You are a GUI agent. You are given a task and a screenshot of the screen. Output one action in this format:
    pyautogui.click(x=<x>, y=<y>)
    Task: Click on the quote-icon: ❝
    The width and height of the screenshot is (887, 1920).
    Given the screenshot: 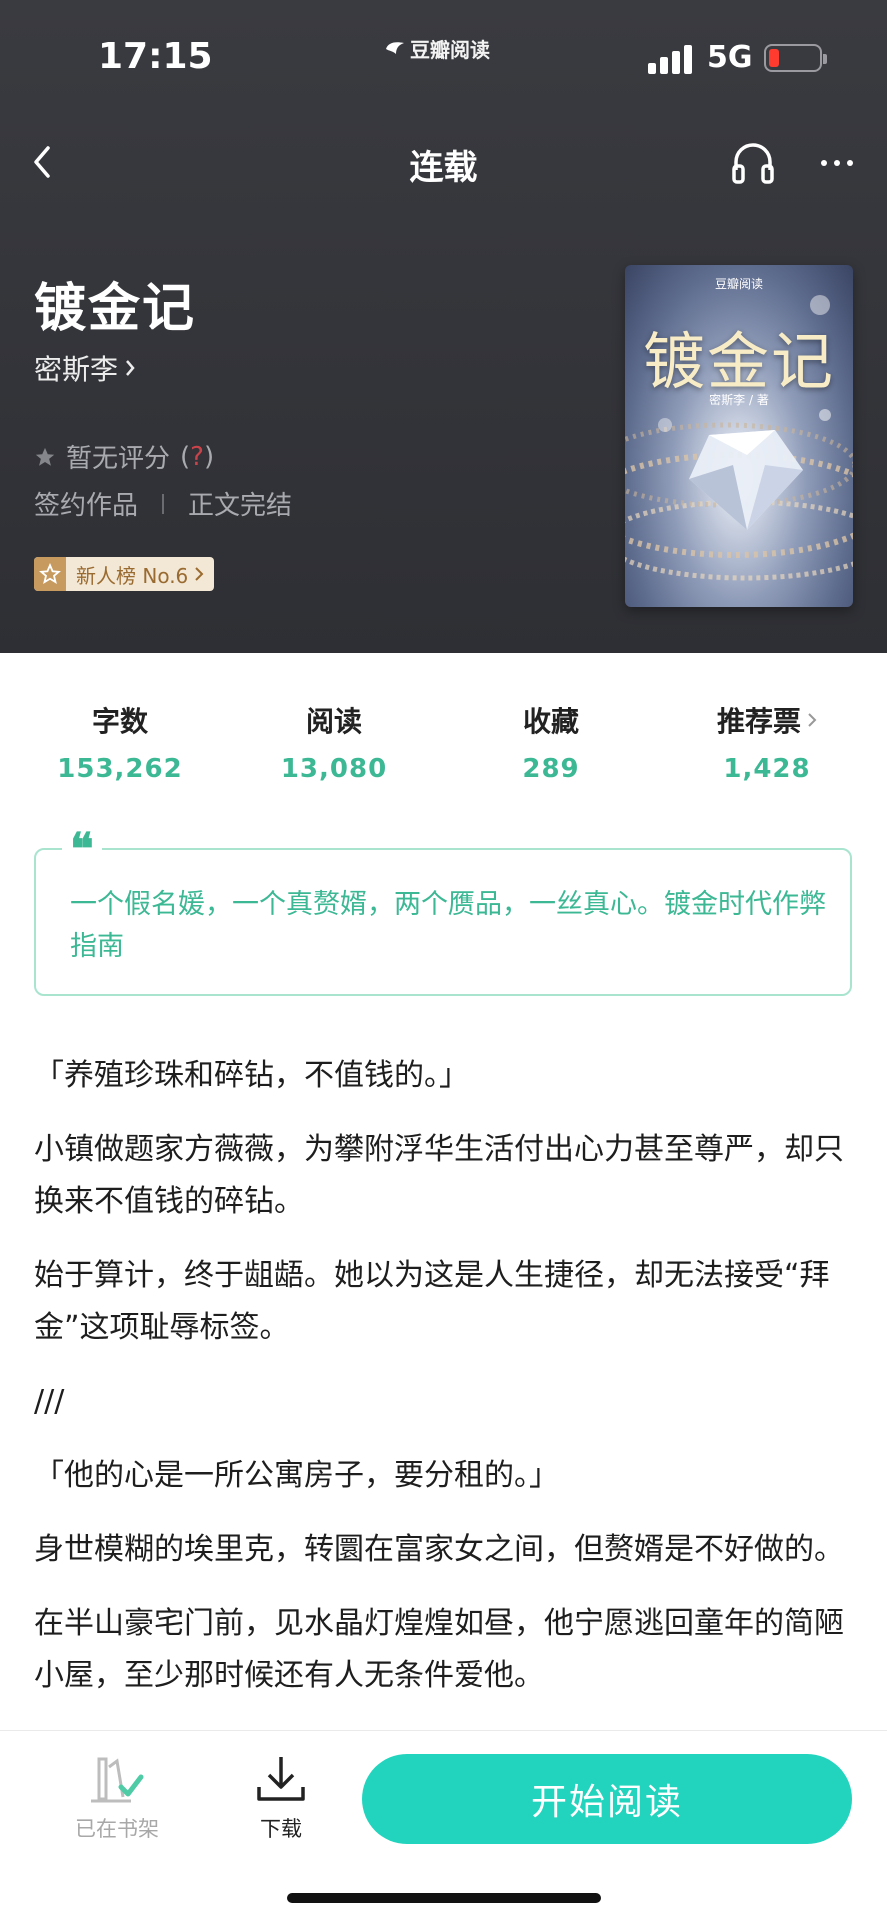 What is the action you would take?
    pyautogui.click(x=82, y=850)
    